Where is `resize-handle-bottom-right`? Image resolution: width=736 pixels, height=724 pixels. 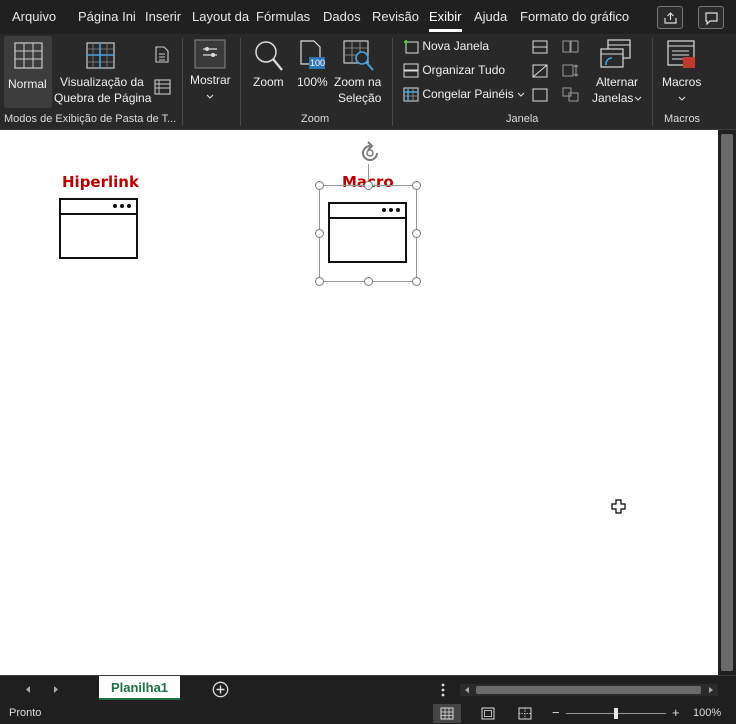 resize-handle-bottom-right is located at coordinates (416, 281).